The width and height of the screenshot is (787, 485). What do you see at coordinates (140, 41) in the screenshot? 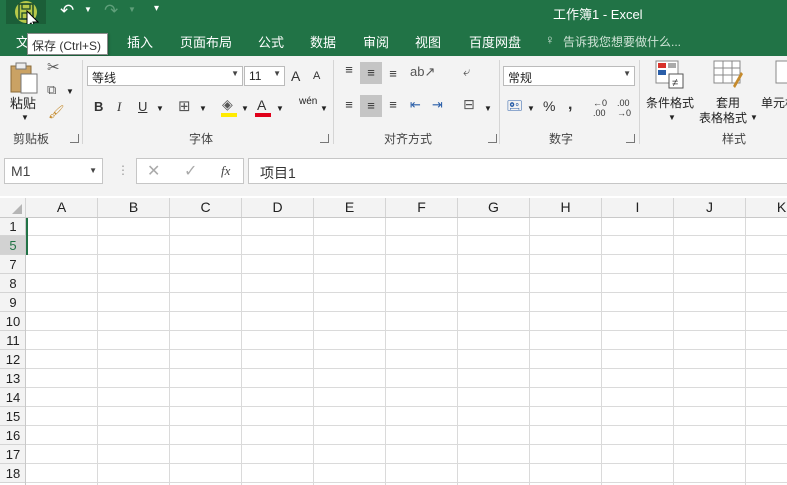
I see `tab-insert: 插入` at bounding box center [140, 41].